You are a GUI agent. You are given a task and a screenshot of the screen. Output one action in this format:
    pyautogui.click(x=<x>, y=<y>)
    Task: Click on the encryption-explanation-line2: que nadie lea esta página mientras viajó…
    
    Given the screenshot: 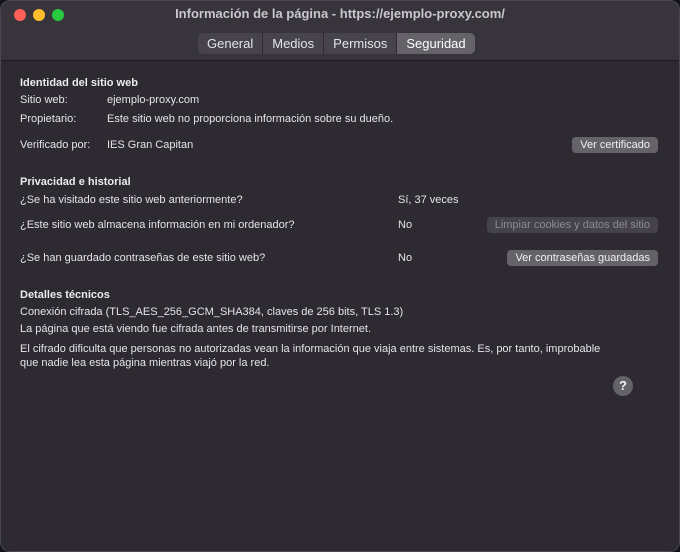 What is the action you would take?
    pyautogui.click(x=145, y=363)
    